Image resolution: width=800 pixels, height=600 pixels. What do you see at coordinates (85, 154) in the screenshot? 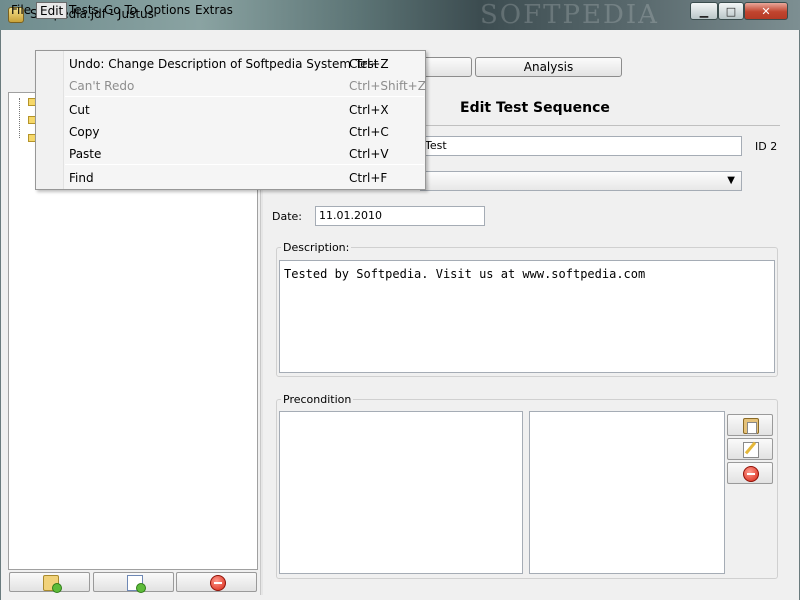
I see `menu-item-paste: Paste` at bounding box center [85, 154].